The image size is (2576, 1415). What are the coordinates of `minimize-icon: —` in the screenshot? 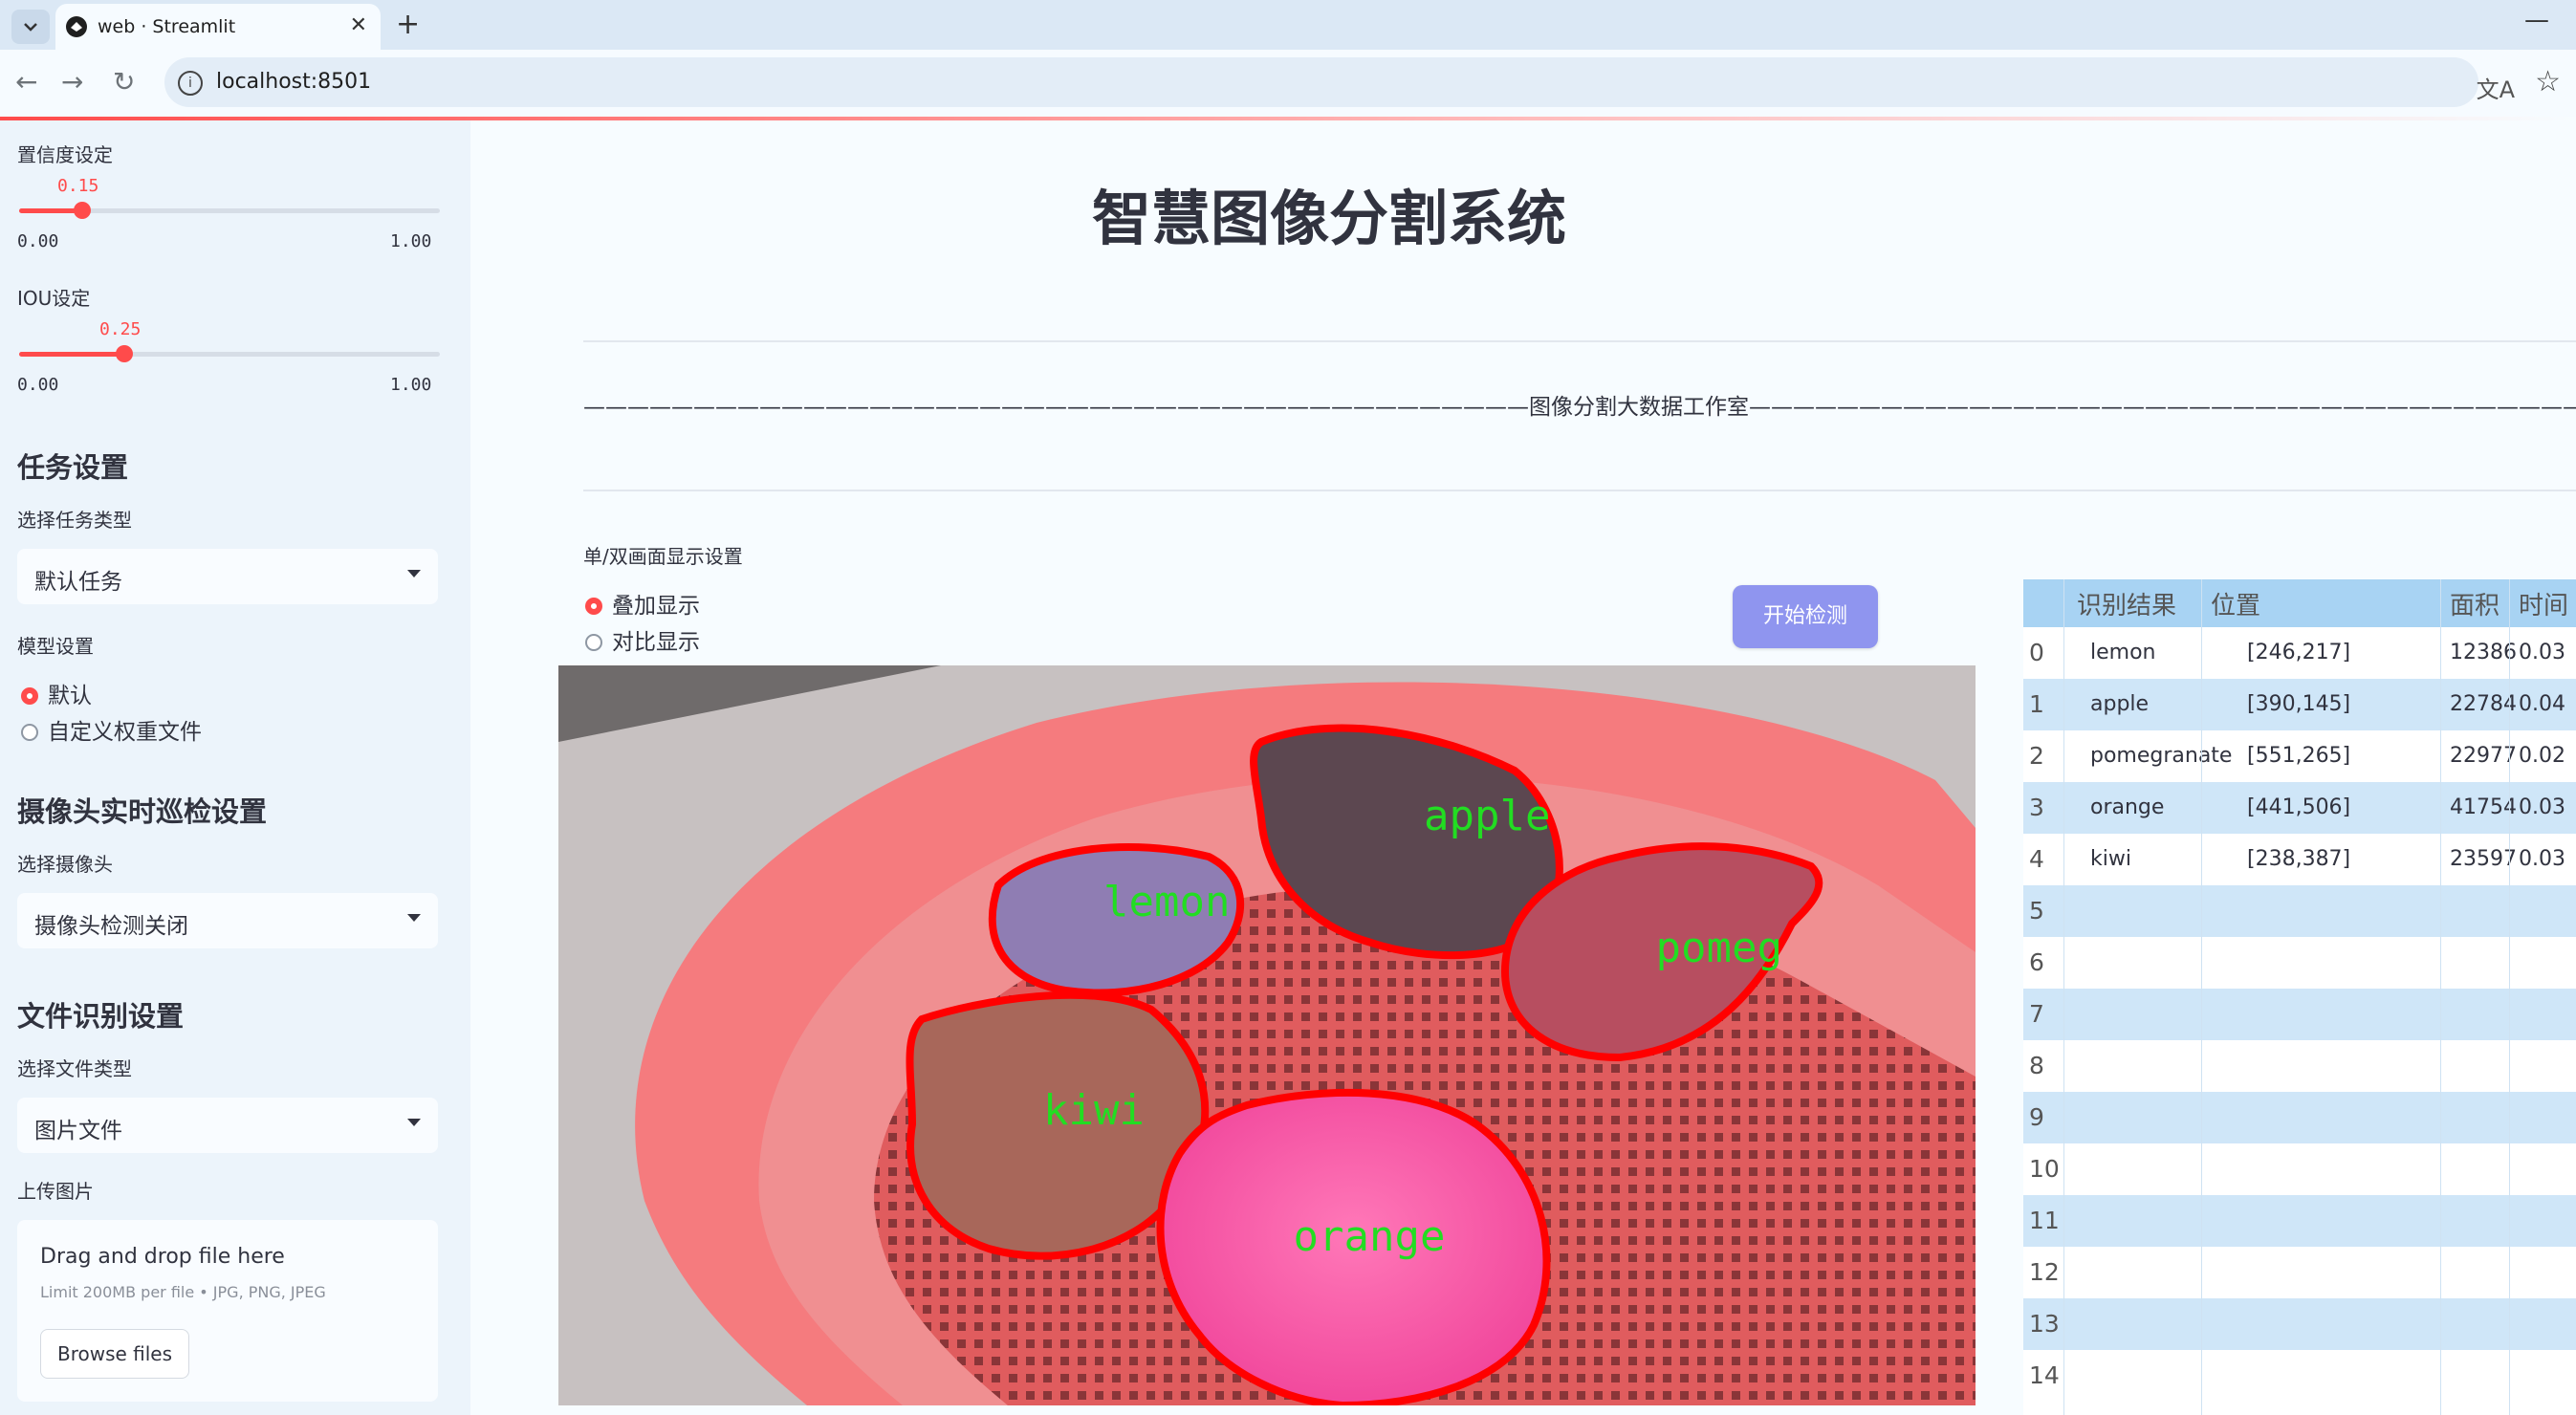 It's located at (2536, 20).